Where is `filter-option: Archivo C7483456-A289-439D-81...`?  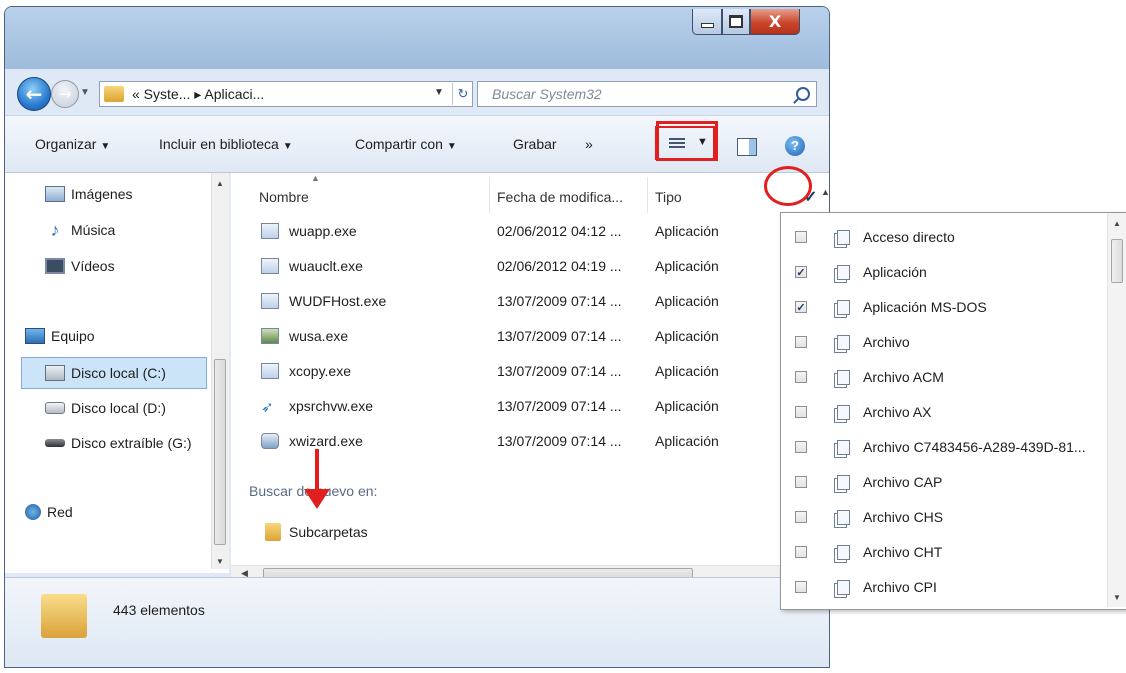
filter-option: Archivo C7483456-A289-439D-81... is located at coordinates (943, 446).